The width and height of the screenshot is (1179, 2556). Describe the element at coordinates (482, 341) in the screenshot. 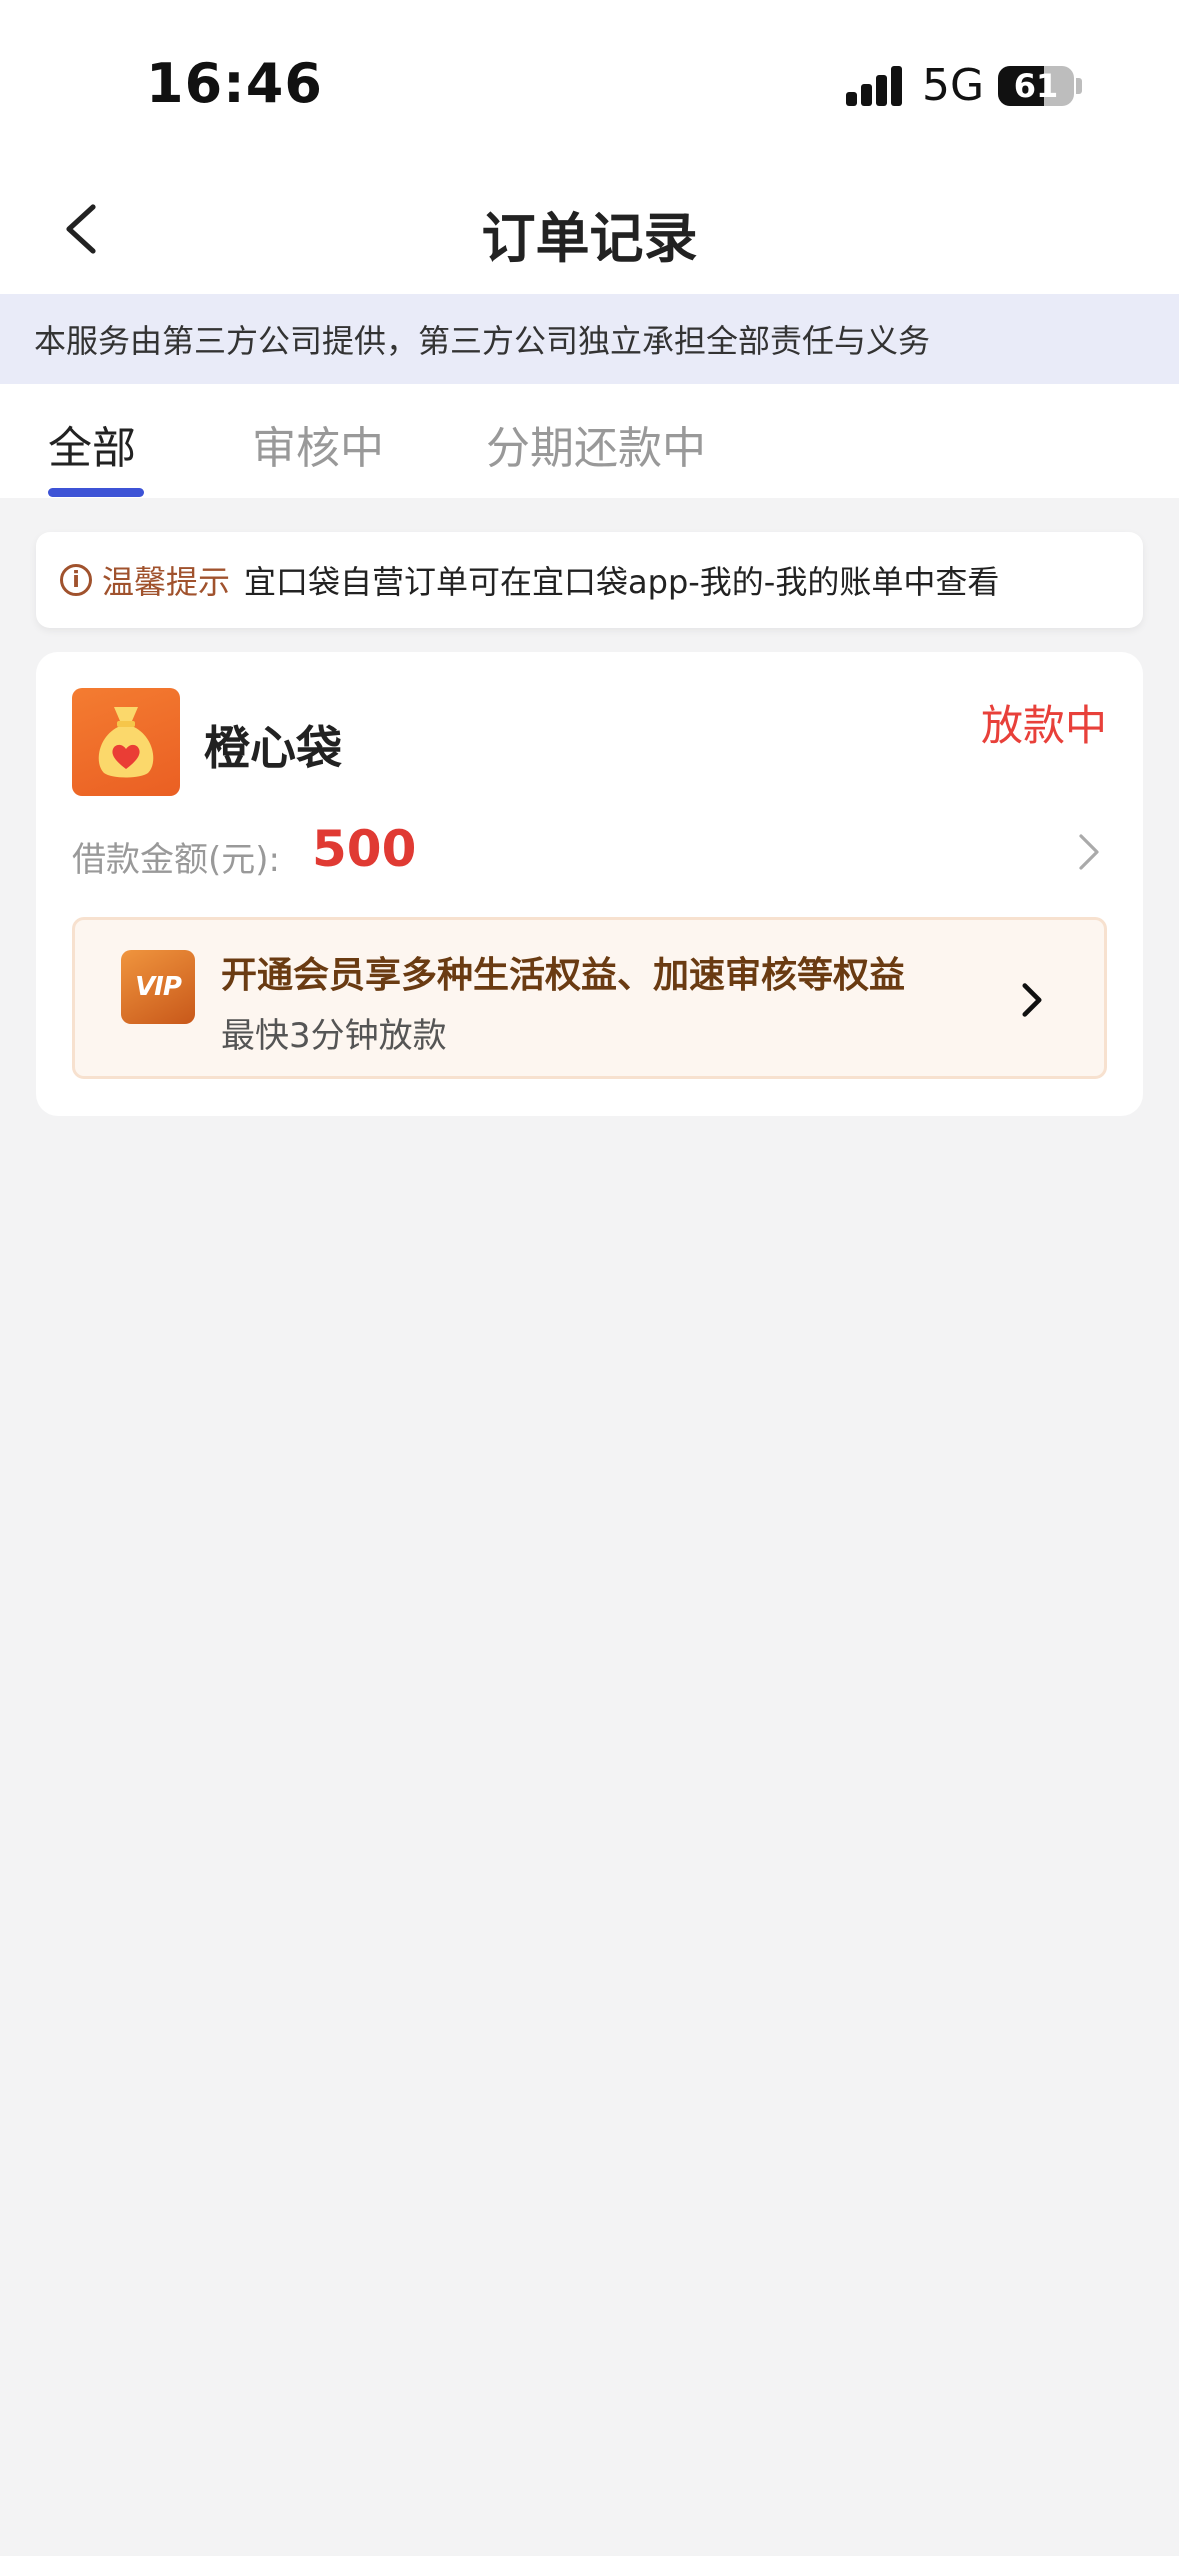

I see `disclaimer-text: 本服务由第三方公司提供，第三方公司独立承担全部责任与义务` at that location.